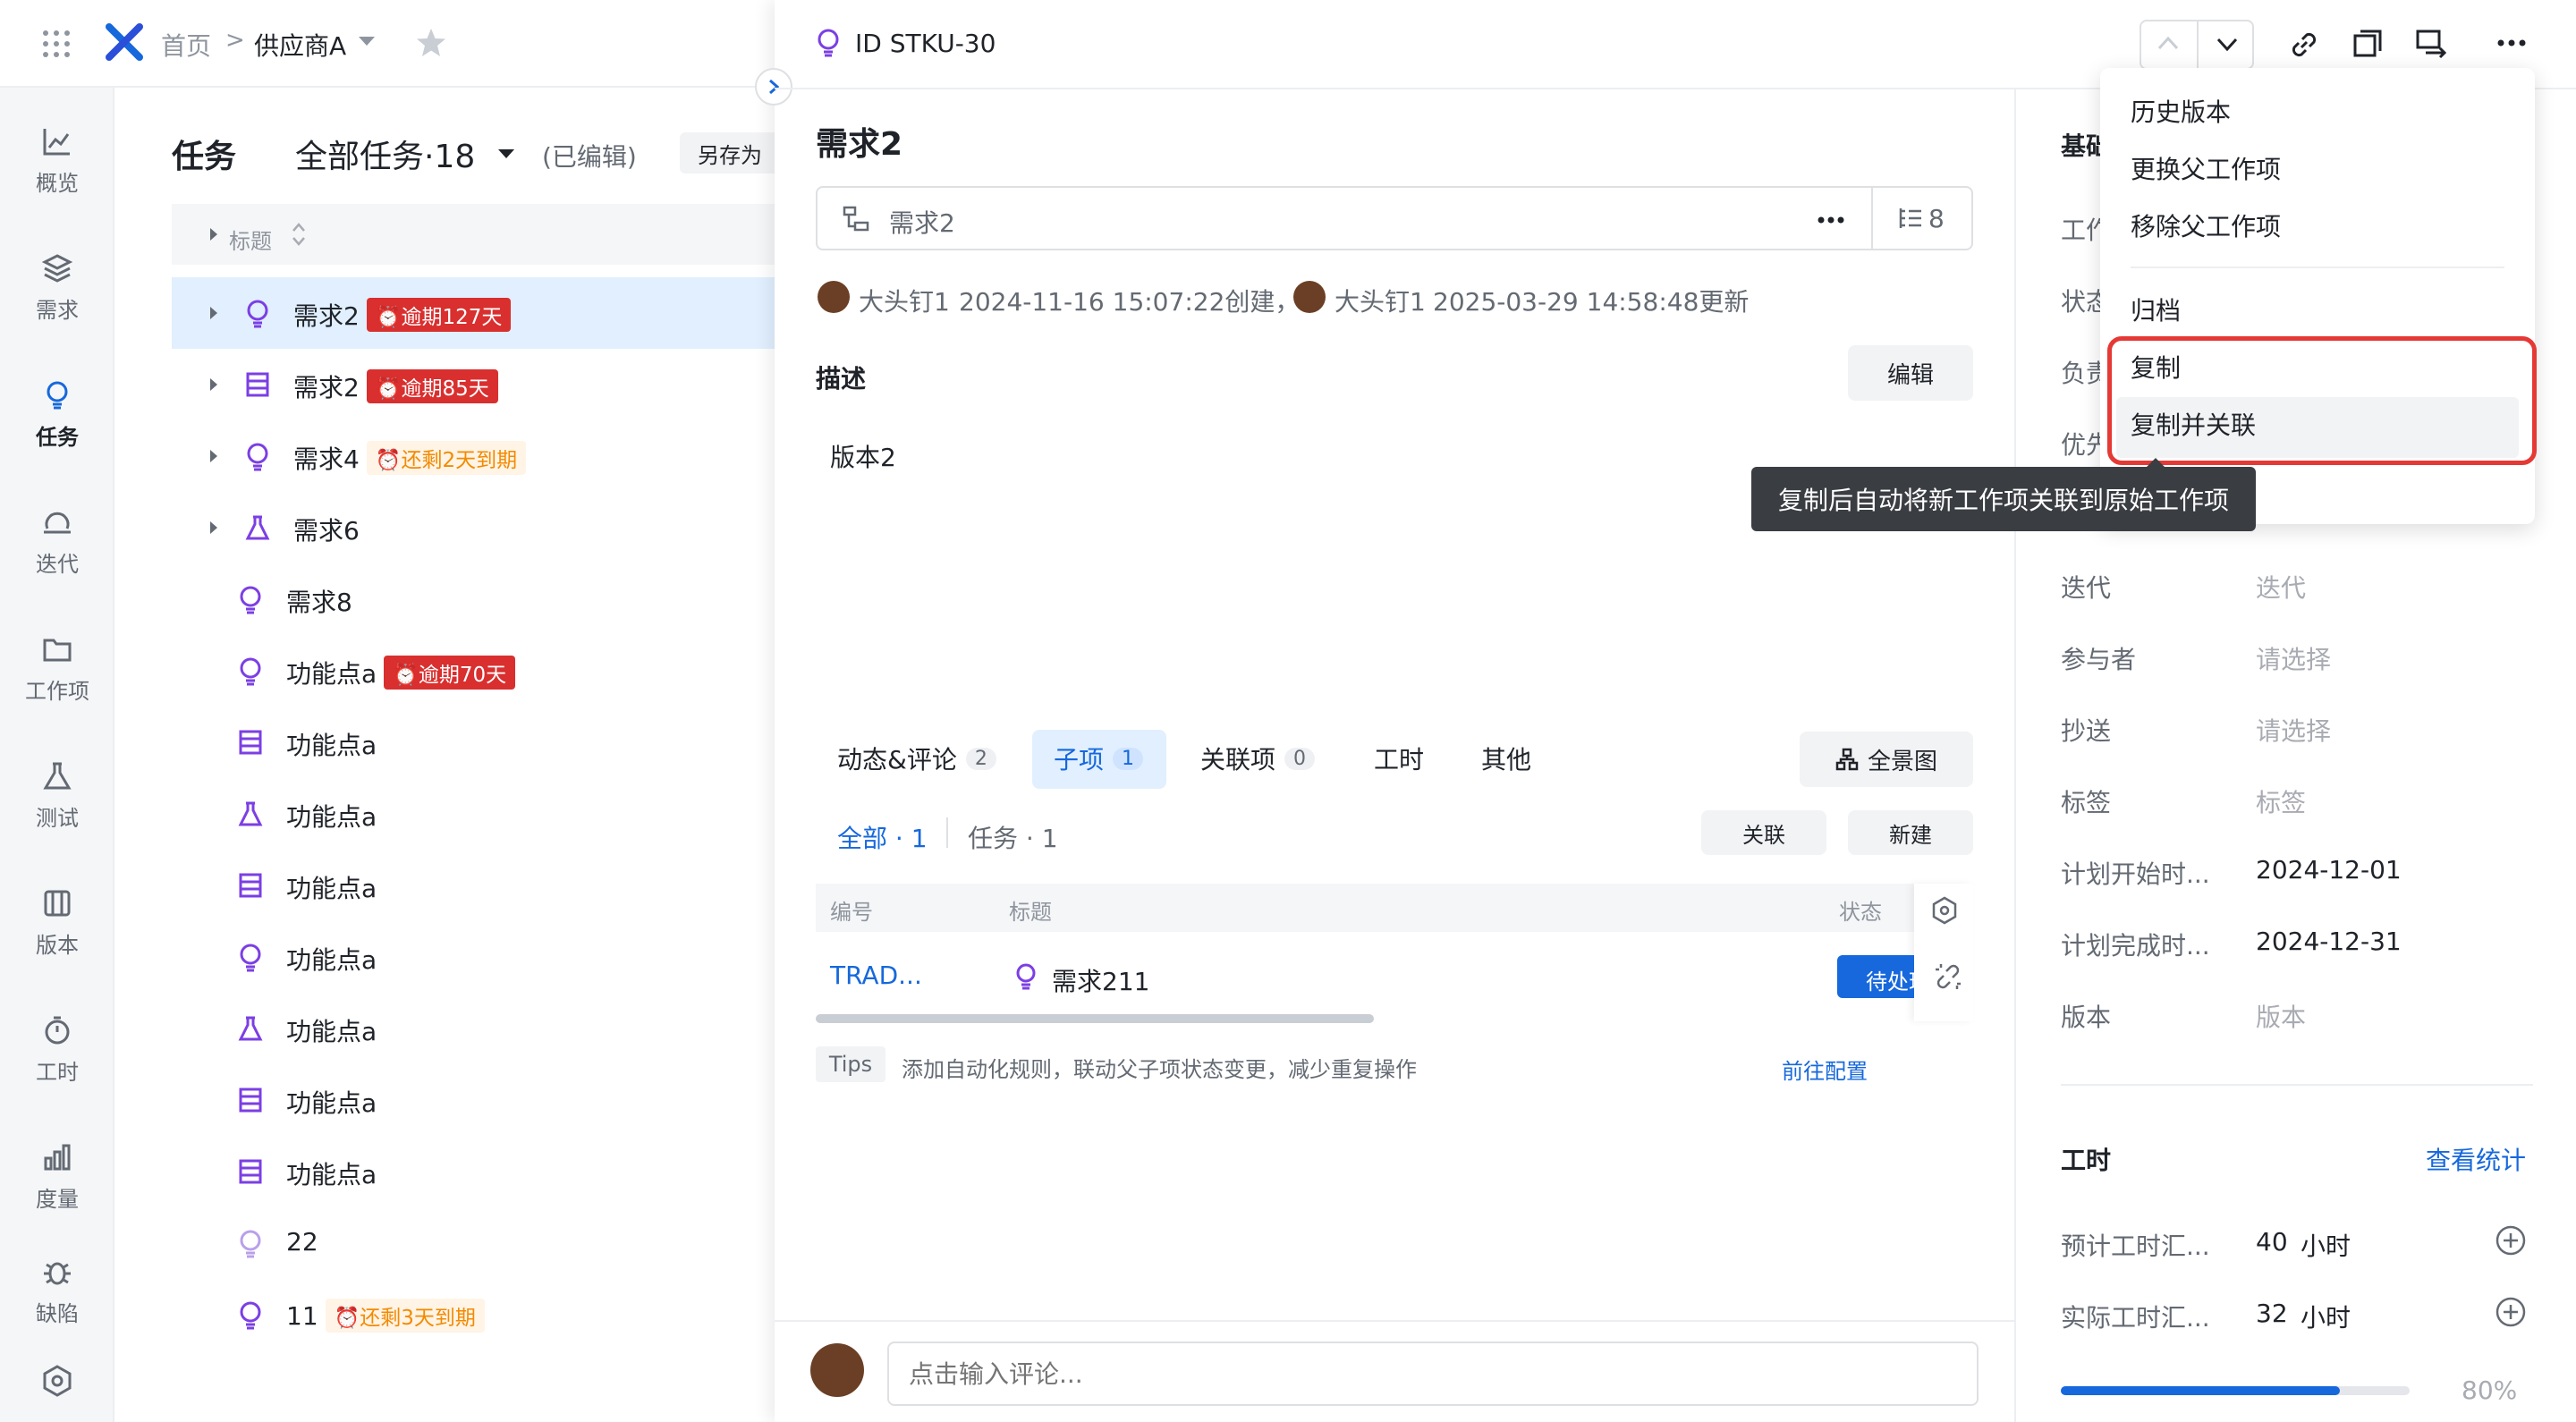  What do you see at coordinates (250, 239) in the screenshot?
I see `column-title-header: 标题` at bounding box center [250, 239].